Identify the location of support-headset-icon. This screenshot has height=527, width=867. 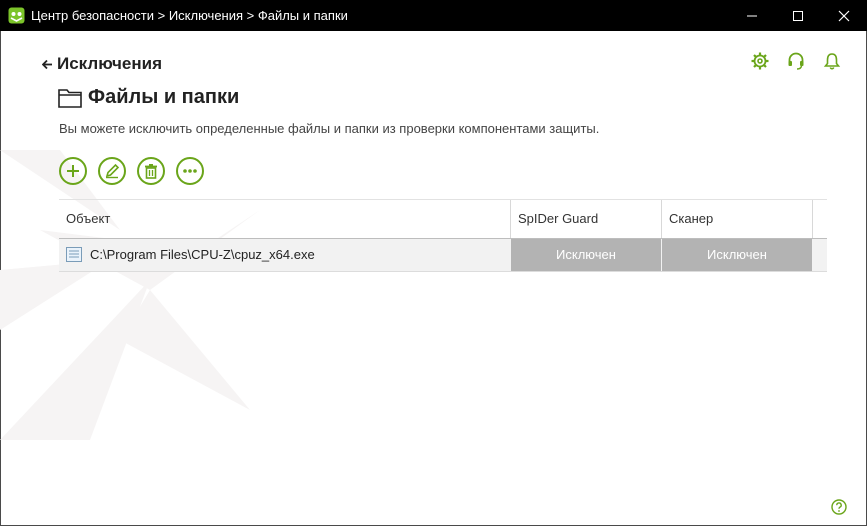
(796, 61).